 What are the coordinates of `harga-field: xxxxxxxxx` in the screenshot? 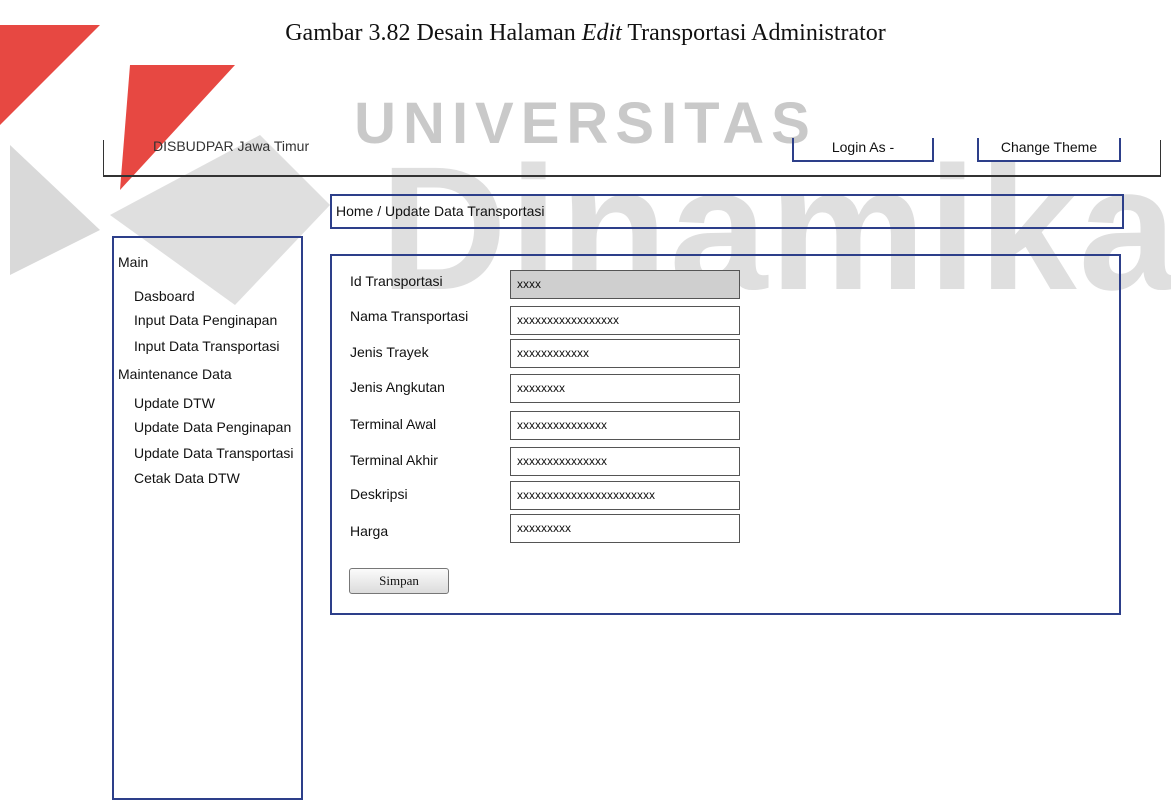 It's located at (625, 528).